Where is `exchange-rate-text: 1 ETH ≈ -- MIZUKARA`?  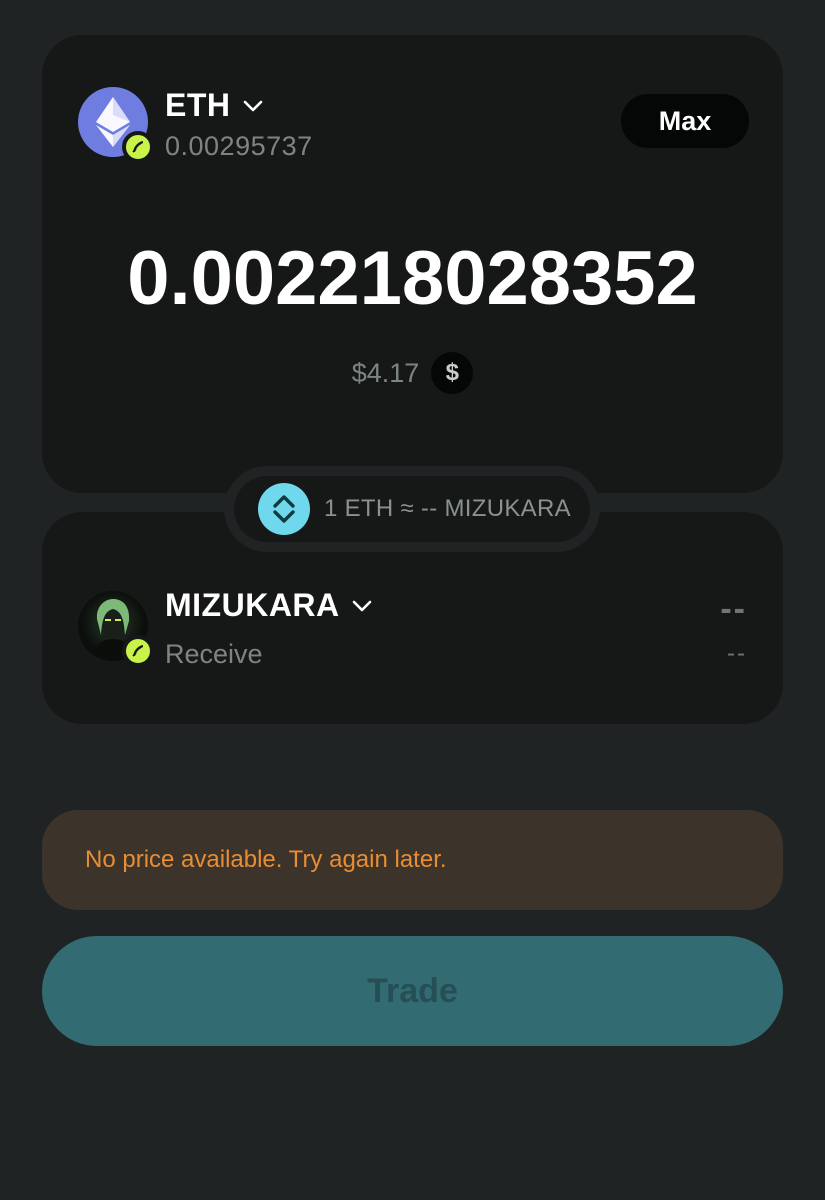 exchange-rate-text: 1 ETH ≈ -- MIZUKARA is located at coordinates (447, 508).